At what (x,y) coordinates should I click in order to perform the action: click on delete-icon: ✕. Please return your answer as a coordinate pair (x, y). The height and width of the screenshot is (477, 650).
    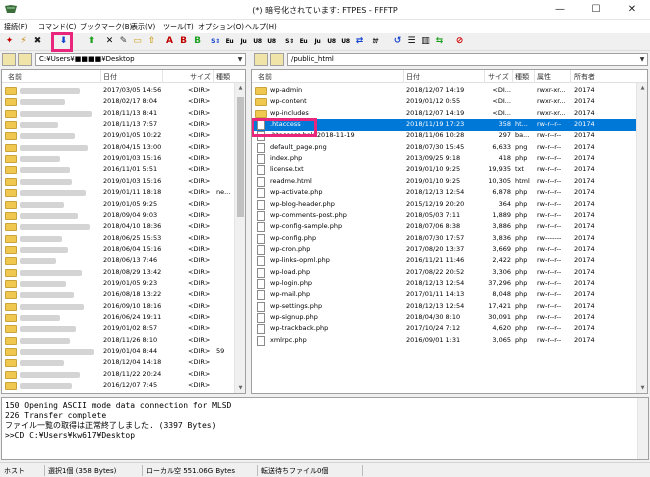
    Looking at the image, I should click on (109, 41).